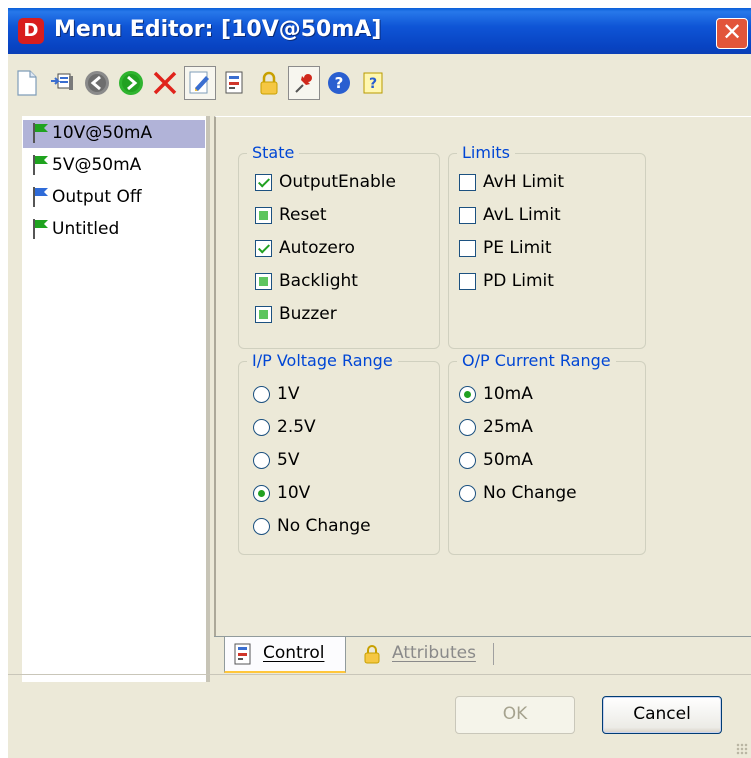 The width and height of the screenshot is (751, 758). Describe the element at coordinates (434, 653) in the screenshot. I see `tab-label: Attributes` at that location.